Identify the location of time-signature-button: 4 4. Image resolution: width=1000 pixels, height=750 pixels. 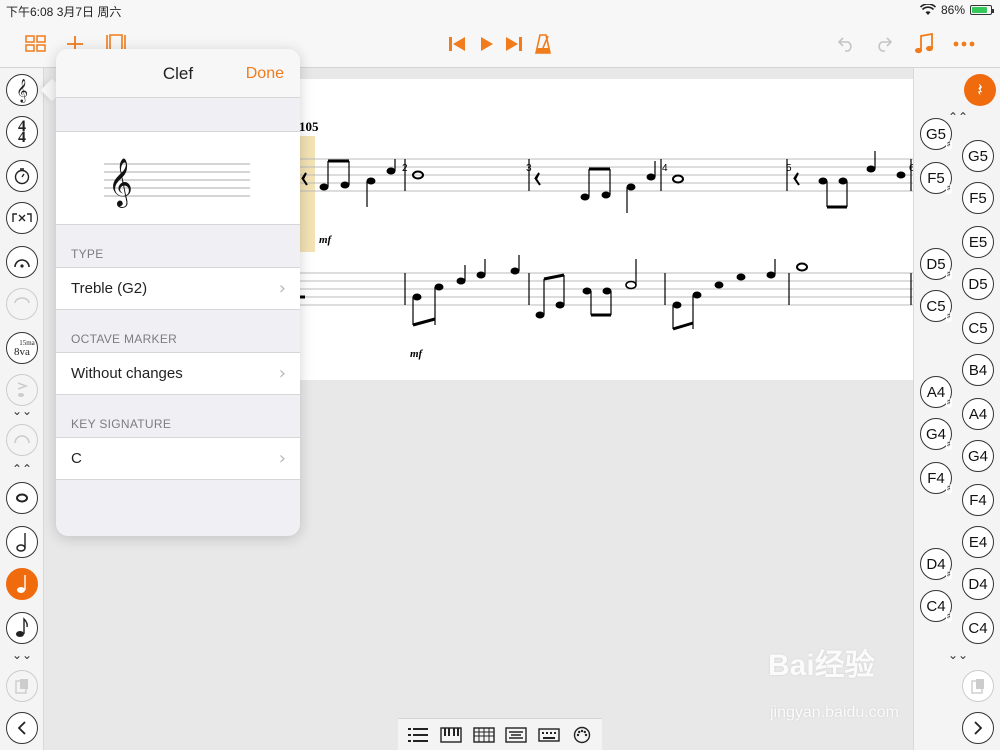
(22, 132).